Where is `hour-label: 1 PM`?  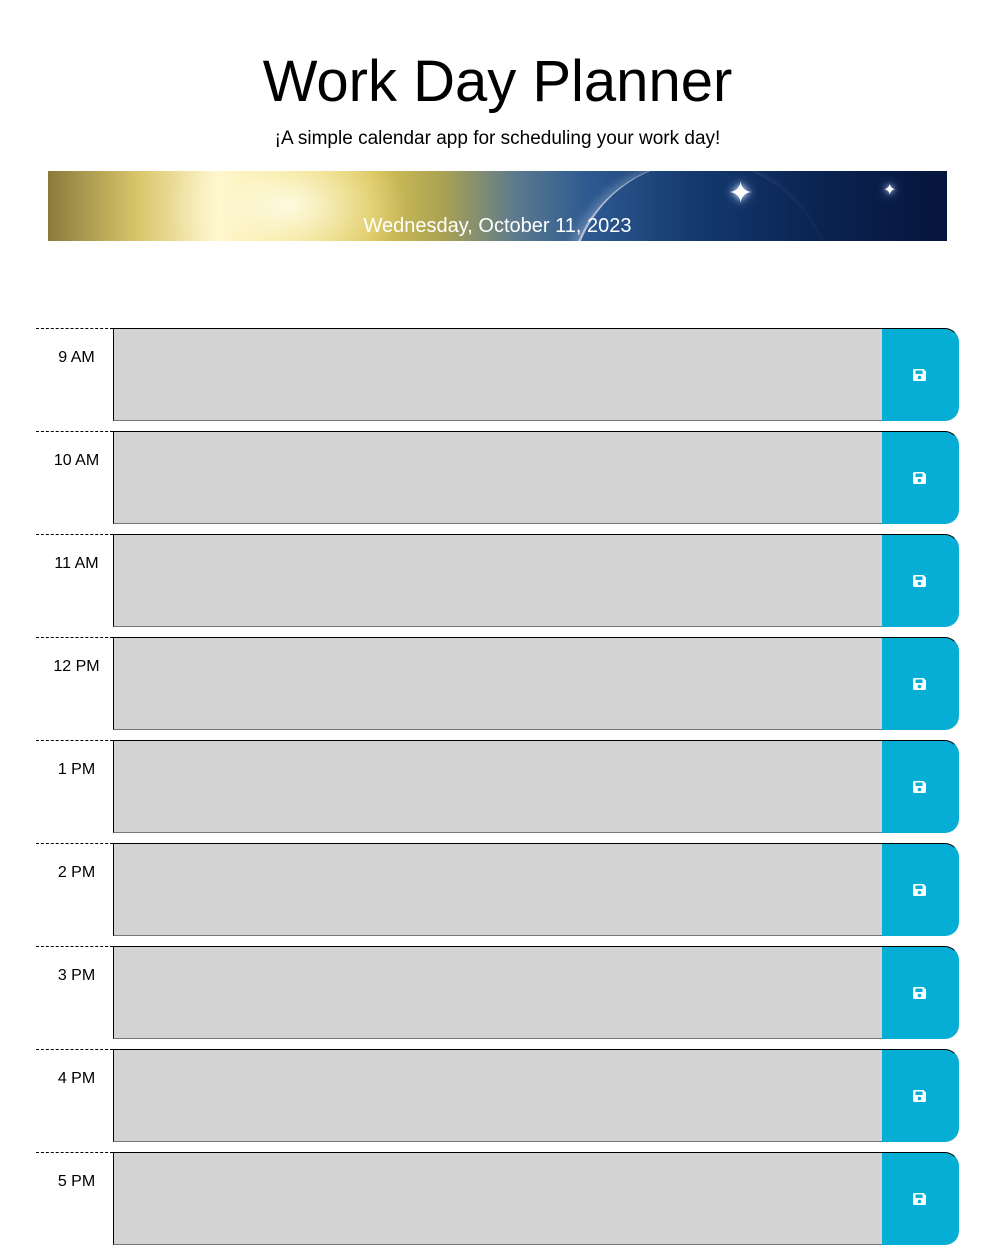 hour-label: 1 PM is located at coordinates (76, 769).